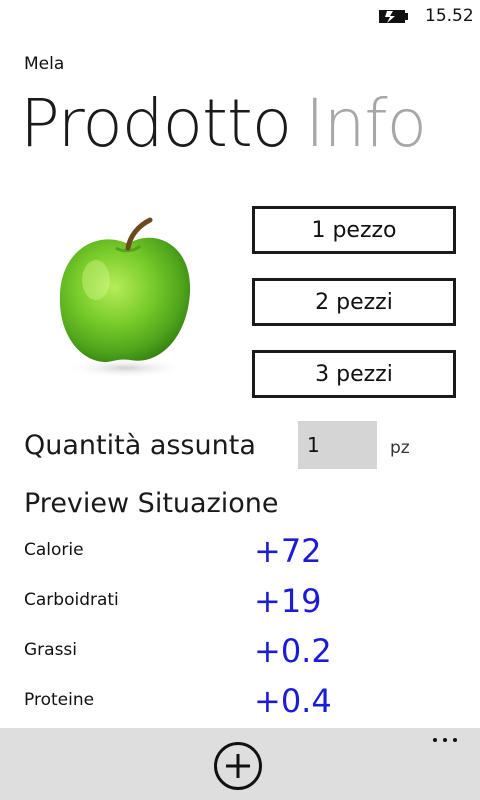  I want to click on quantity-input, so click(337, 445).